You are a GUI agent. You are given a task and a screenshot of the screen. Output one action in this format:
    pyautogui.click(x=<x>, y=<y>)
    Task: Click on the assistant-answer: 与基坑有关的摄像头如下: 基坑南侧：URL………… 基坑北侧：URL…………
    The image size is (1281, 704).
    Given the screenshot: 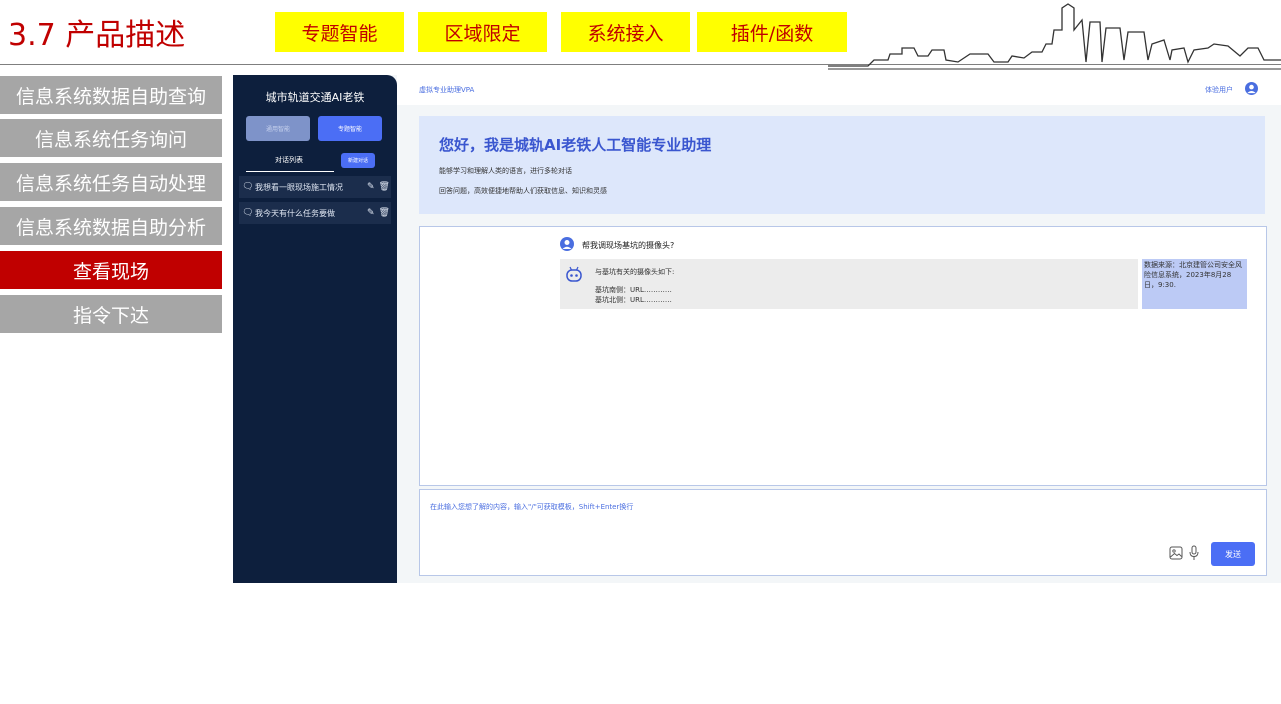 What is the action you would take?
    pyautogui.click(x=849, y=284)
    